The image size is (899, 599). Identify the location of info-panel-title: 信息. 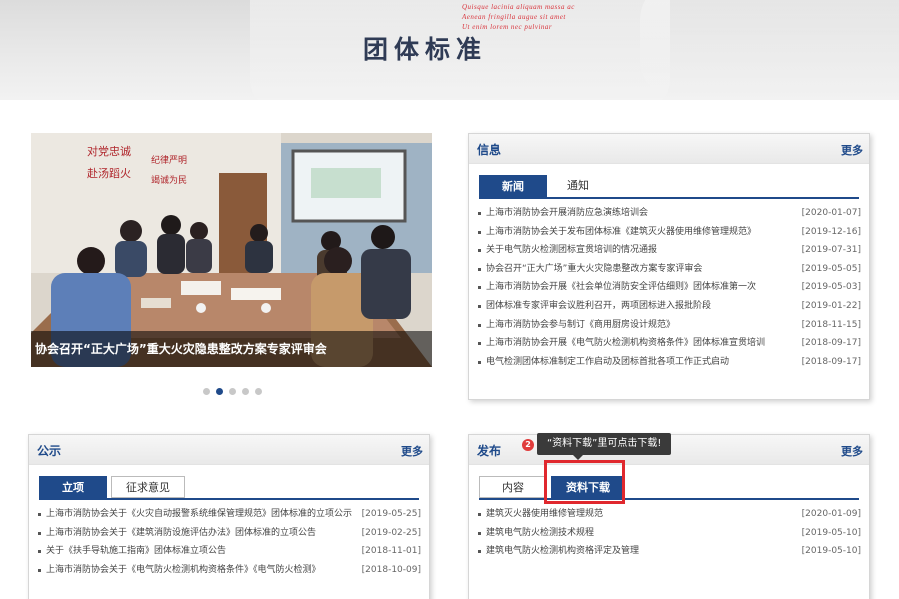
(489, 150).